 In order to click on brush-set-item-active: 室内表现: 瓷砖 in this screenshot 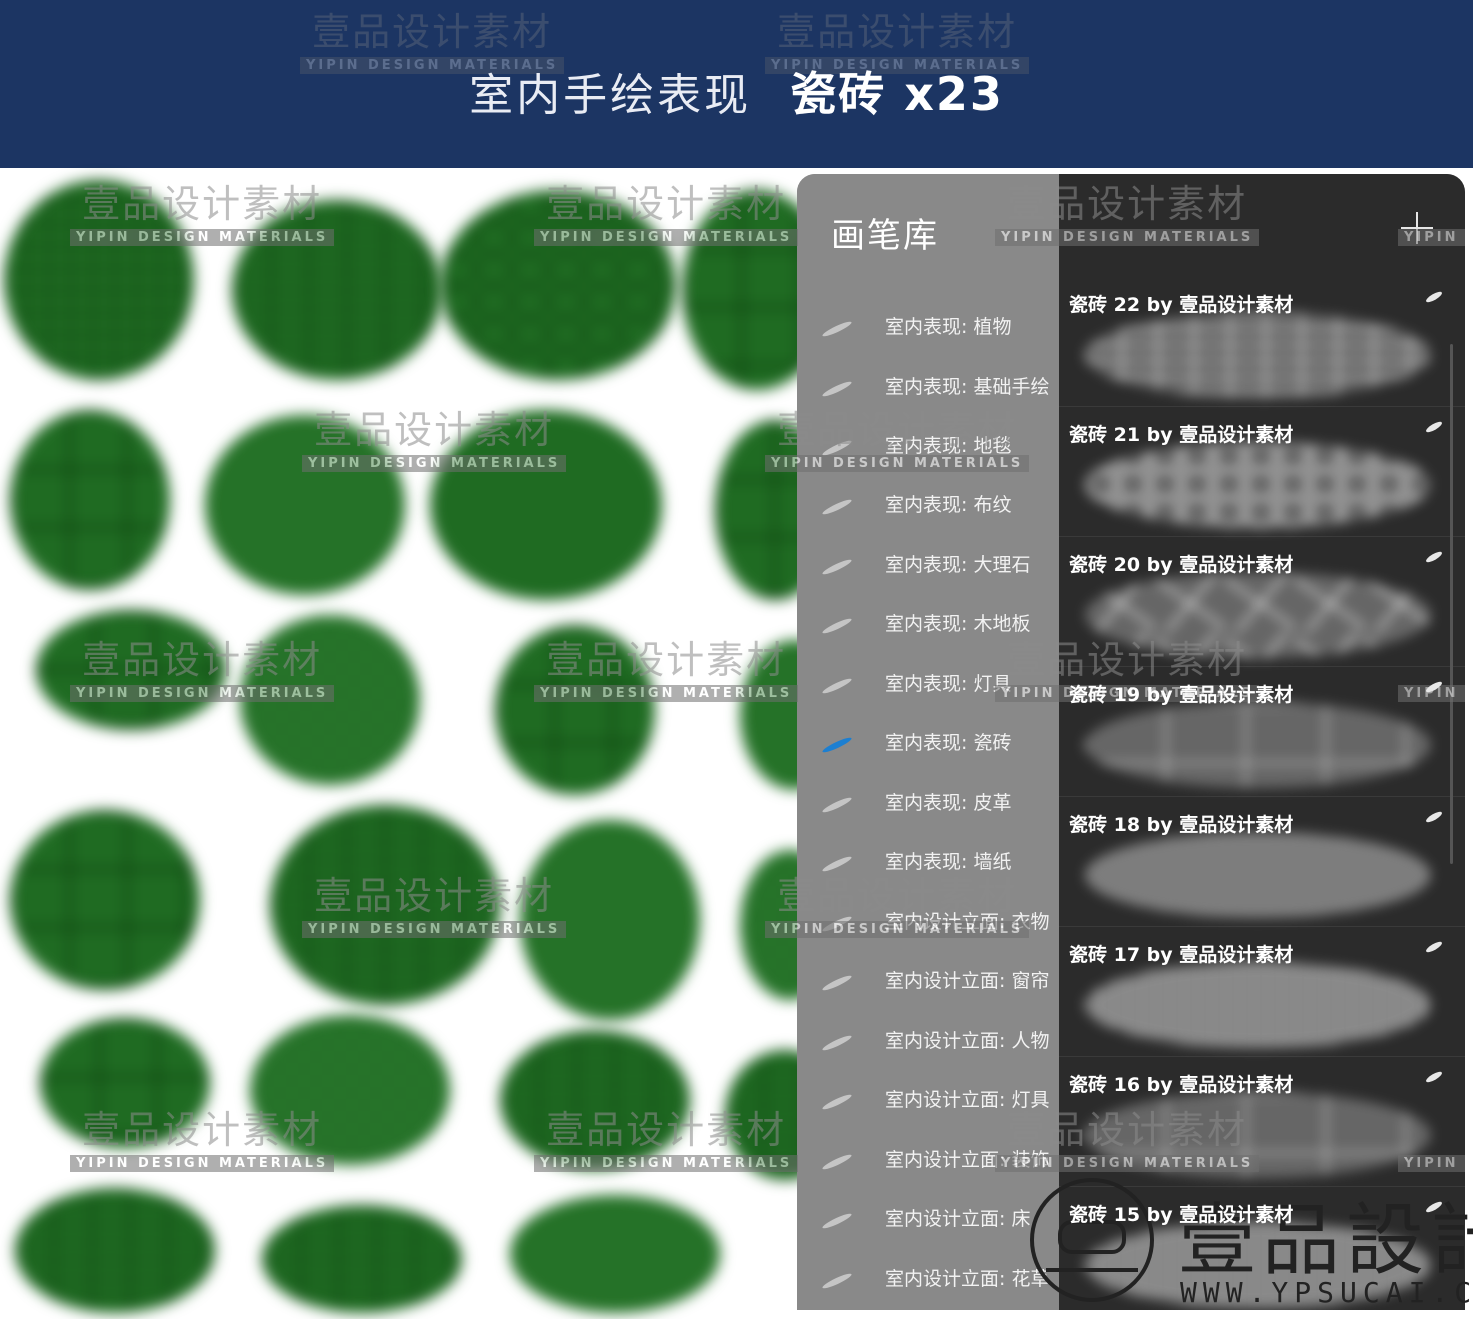, I will do `click(928, 756)`.